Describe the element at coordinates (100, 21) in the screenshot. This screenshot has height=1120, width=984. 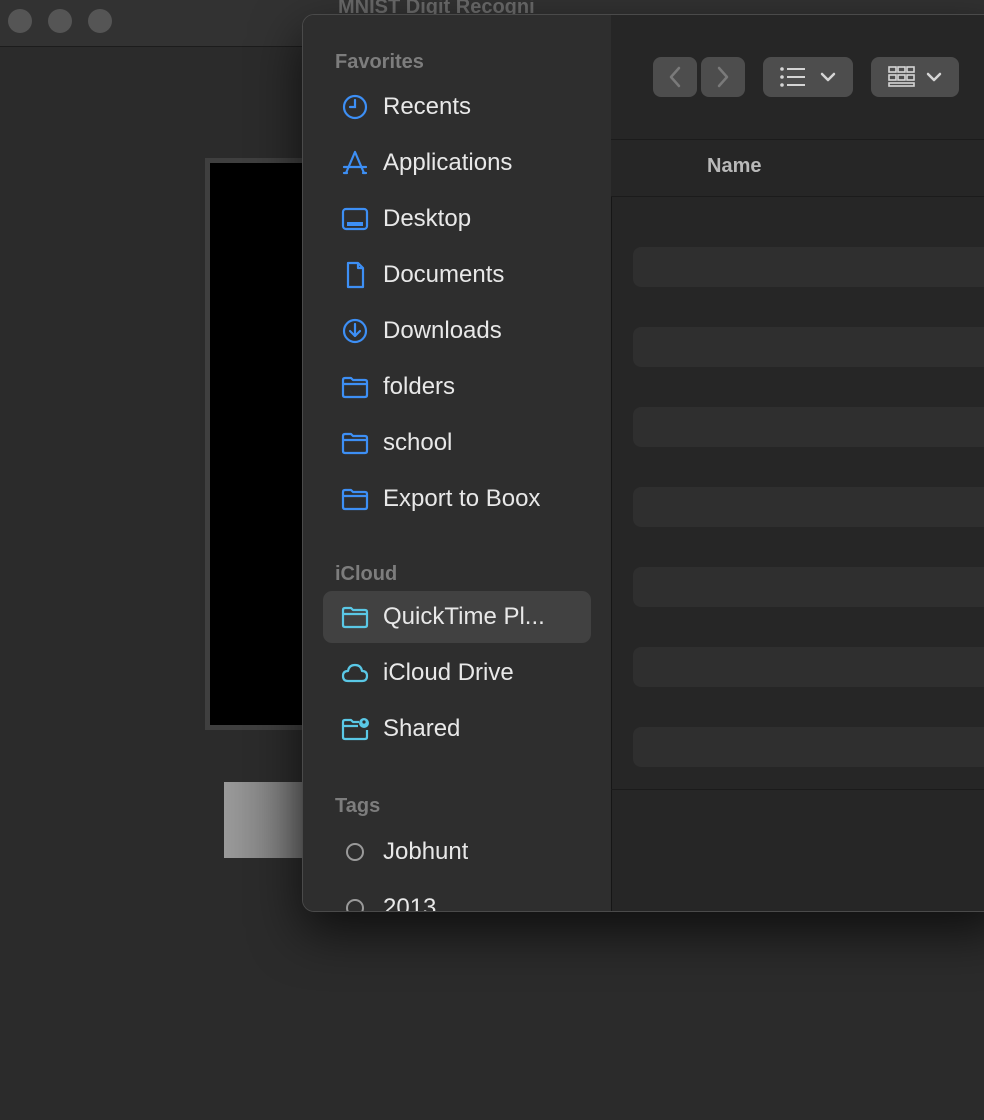
I see `zoom-window-button` at that location.